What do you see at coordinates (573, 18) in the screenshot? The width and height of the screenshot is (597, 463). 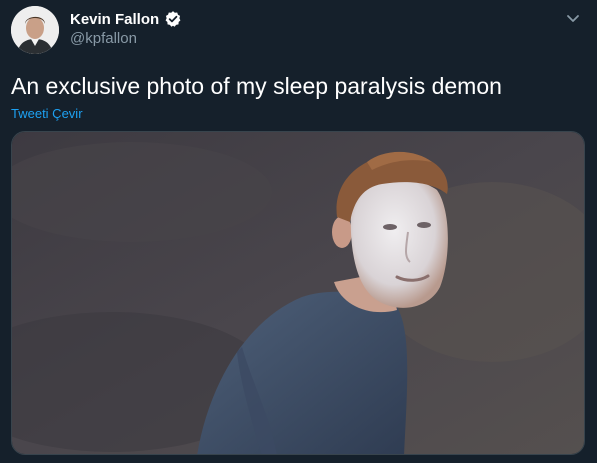 I see `chevron-down-icon` at bounding box center [573, 18].